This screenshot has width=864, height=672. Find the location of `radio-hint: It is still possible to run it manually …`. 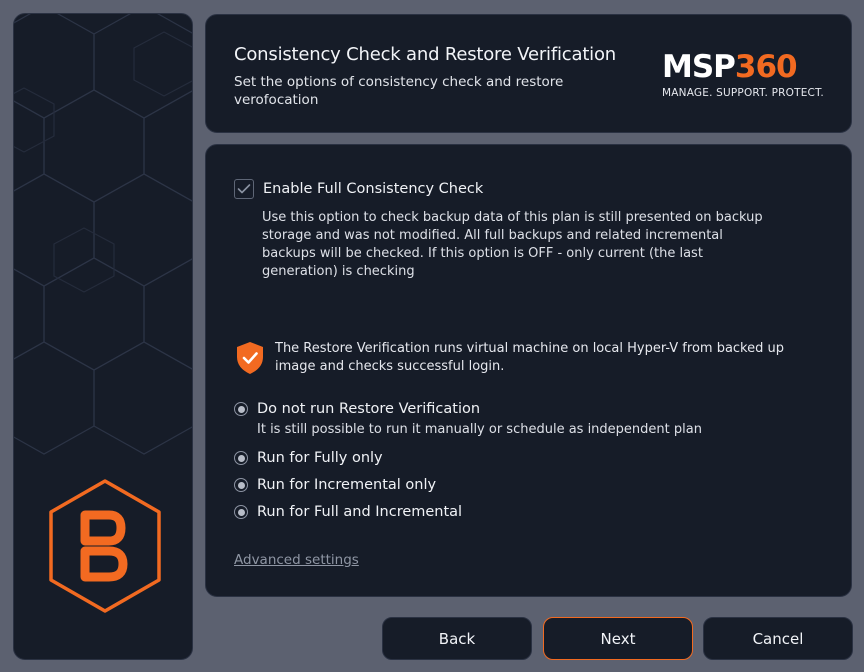

radio-hint: It is still possible to run it manually … is located at coordinates (479, 429).